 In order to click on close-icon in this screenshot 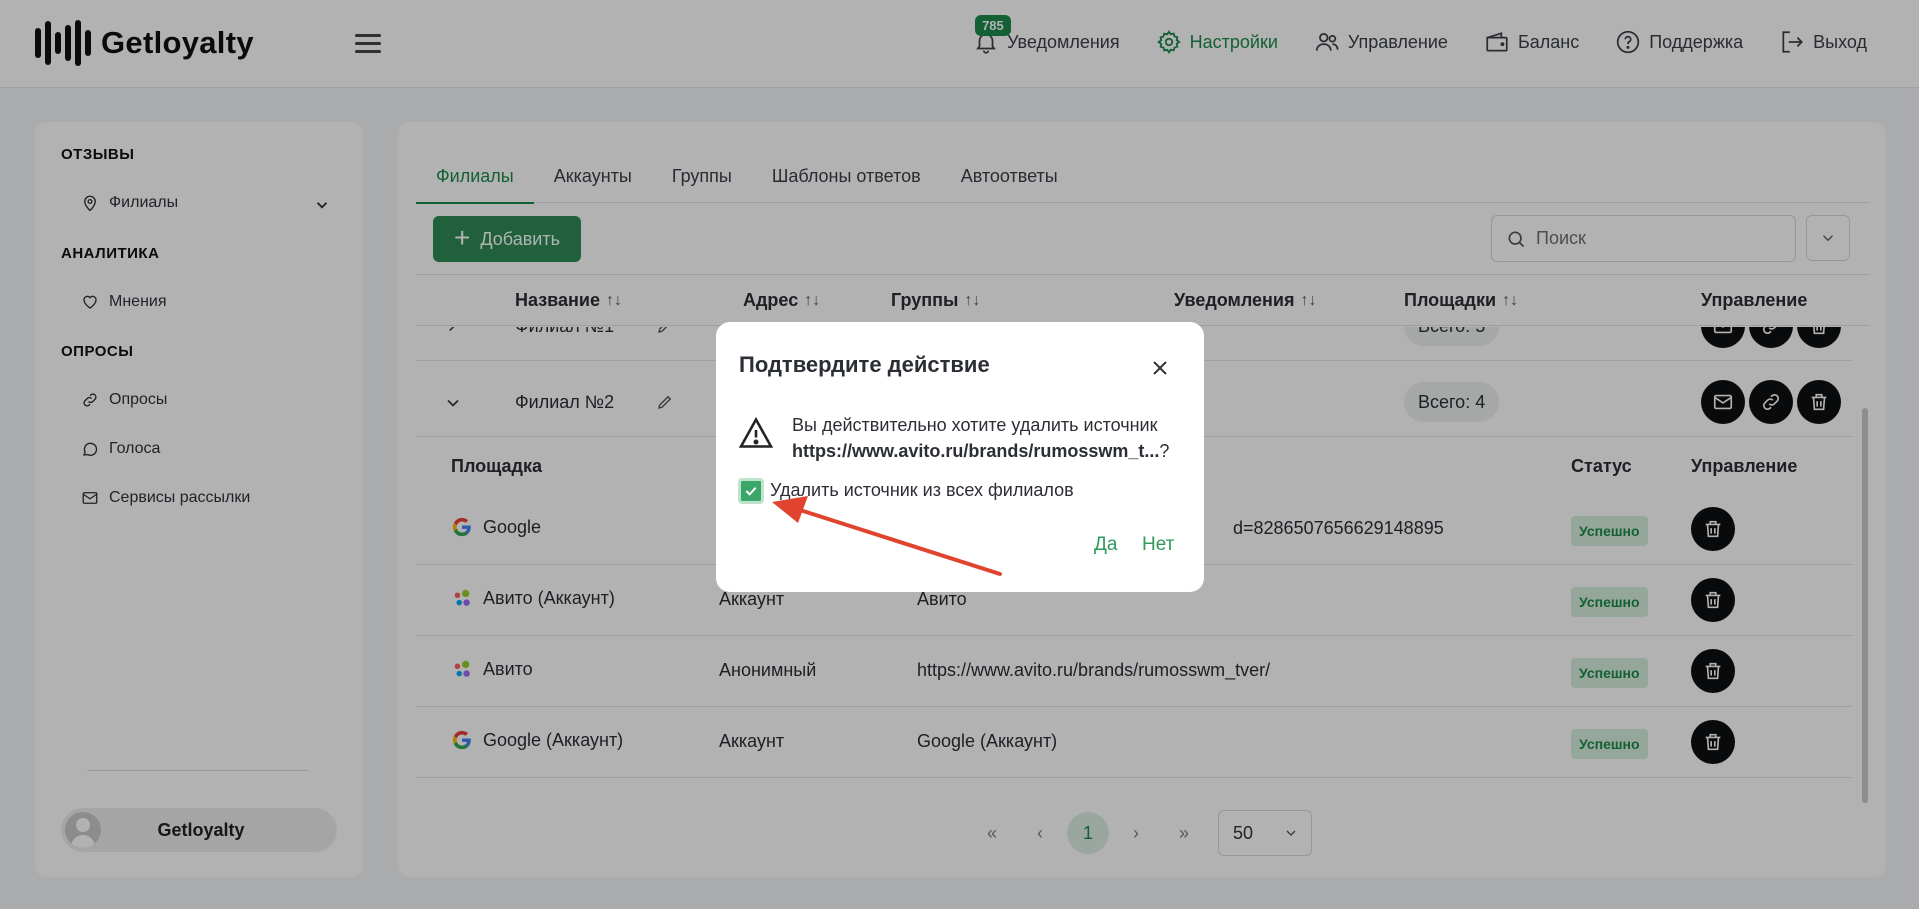, I will do `click(1160, 368)`.